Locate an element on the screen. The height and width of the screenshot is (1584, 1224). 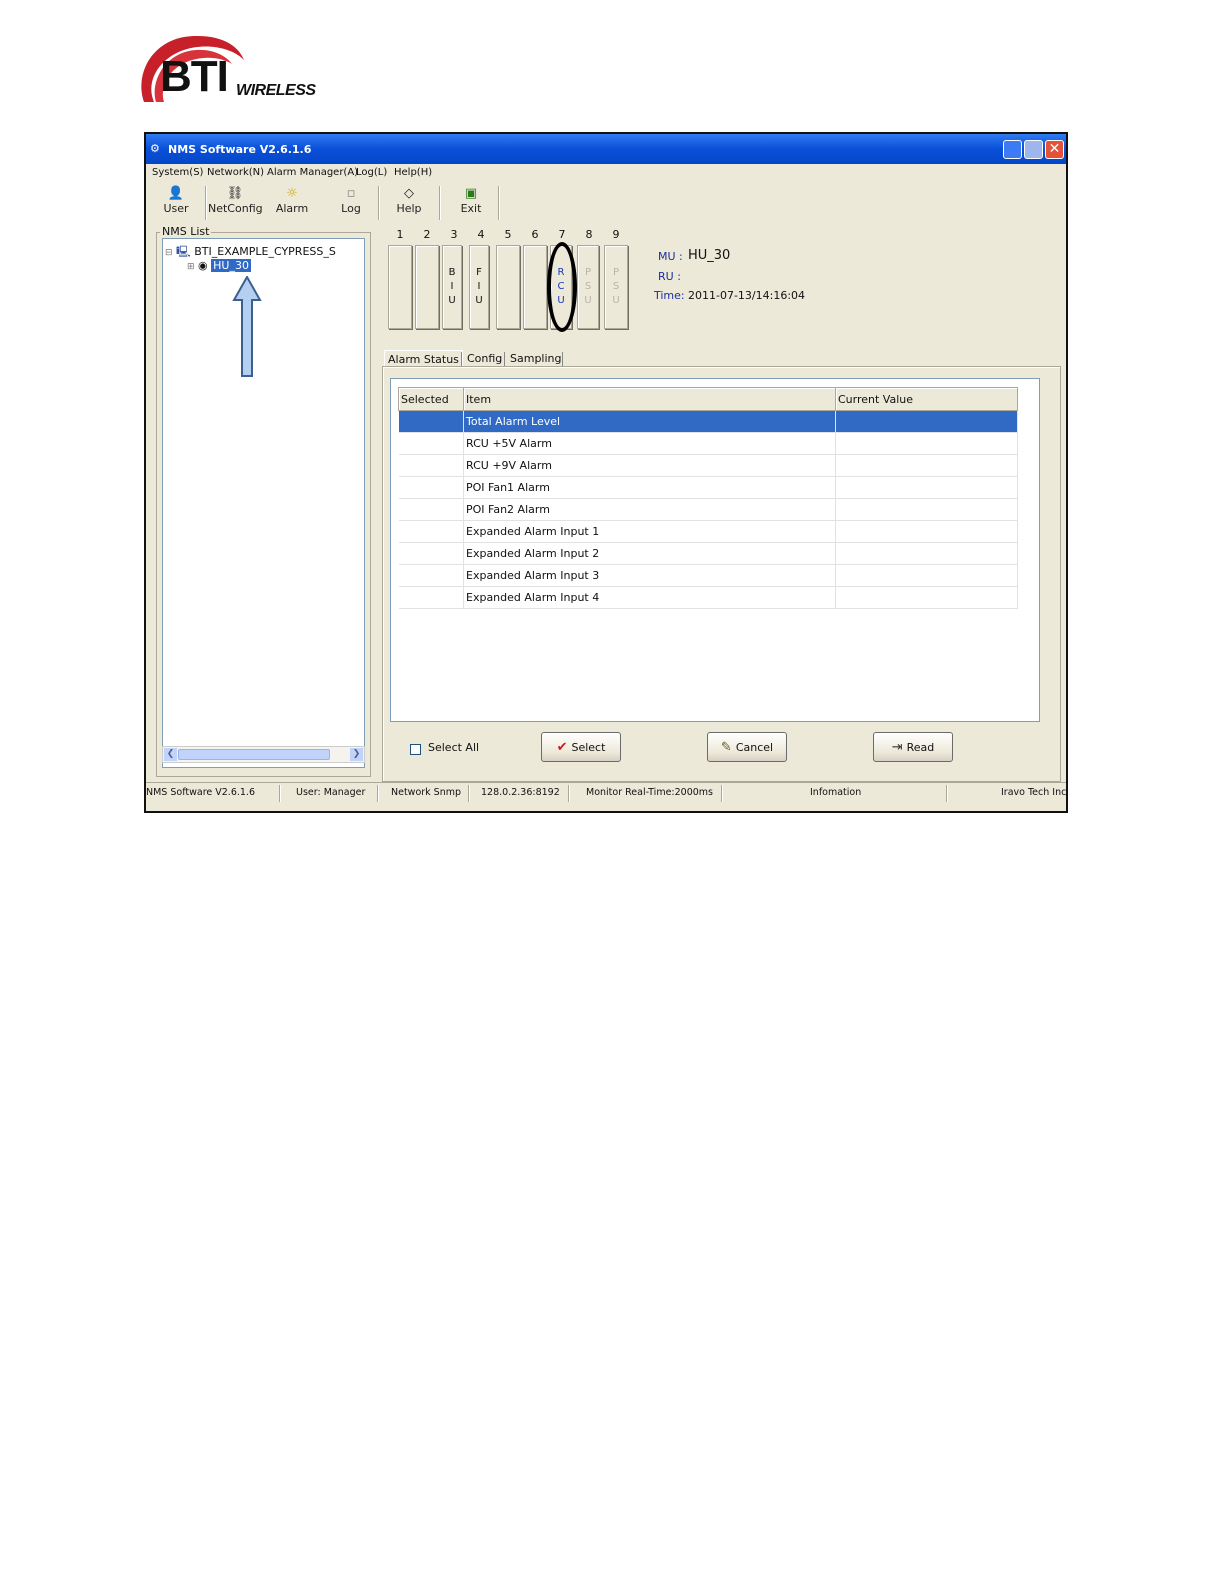
expand-icon: ⊞ is located at coordinates (191, 267).